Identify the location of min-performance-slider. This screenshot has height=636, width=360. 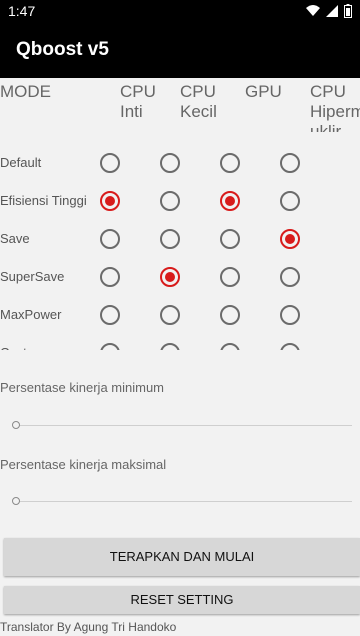
(182, 426).